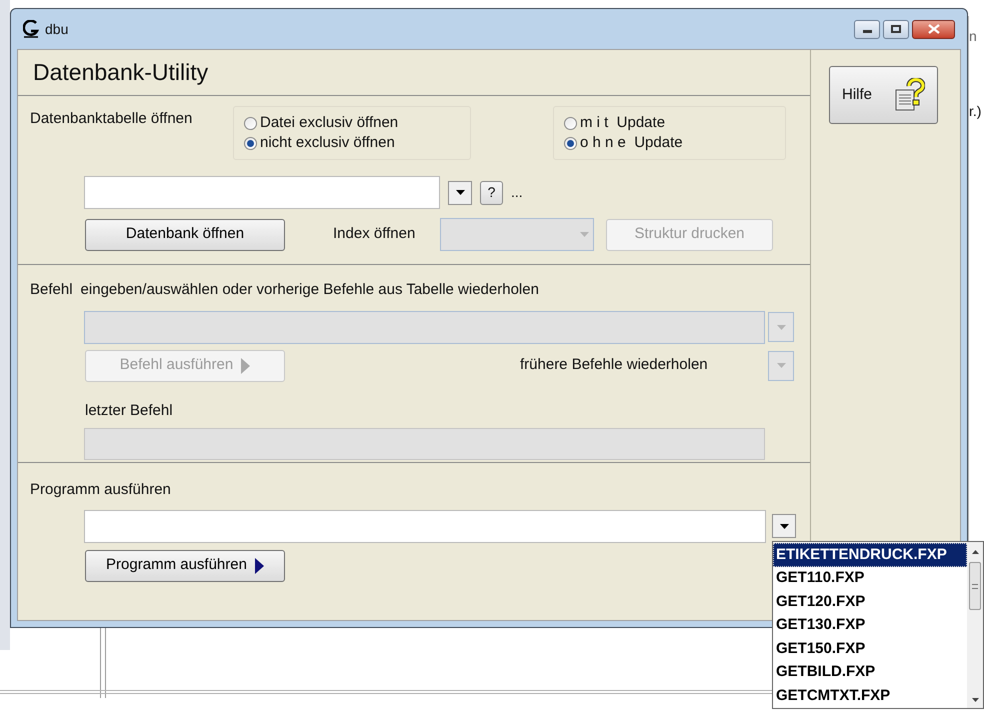 The width and height of the screenshot is (984, 713). Describe the element at coordinates (374, 234) in the screenshot. I see `index-label: Index öffnen` at that location.